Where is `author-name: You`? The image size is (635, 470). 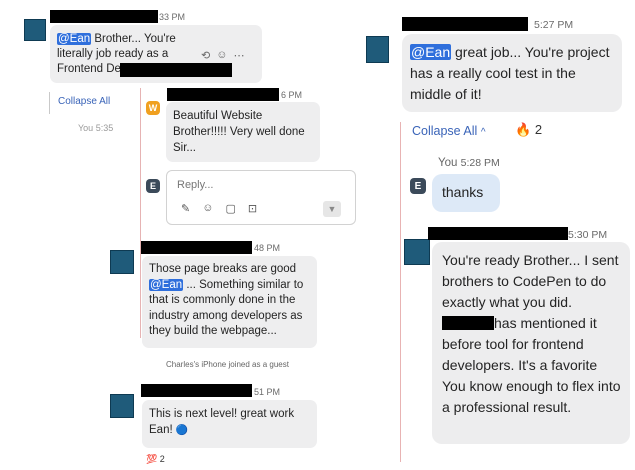
author-name: You is located at coordinates (448, 163).